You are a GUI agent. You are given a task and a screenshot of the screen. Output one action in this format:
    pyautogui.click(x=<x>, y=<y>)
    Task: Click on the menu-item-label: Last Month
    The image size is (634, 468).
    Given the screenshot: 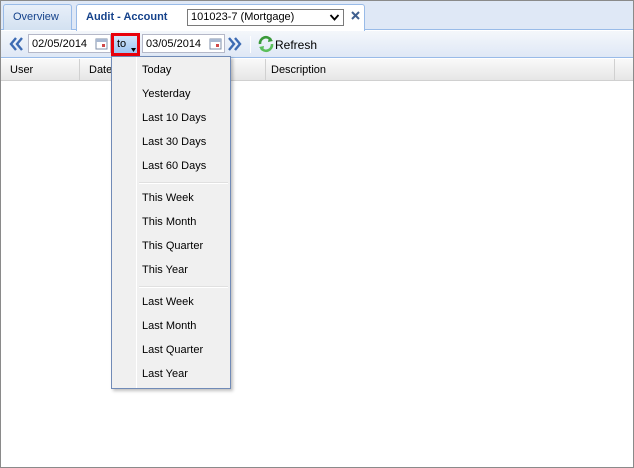 What is the action you would take?
    pyautogui.click(x=169, y=326)
    